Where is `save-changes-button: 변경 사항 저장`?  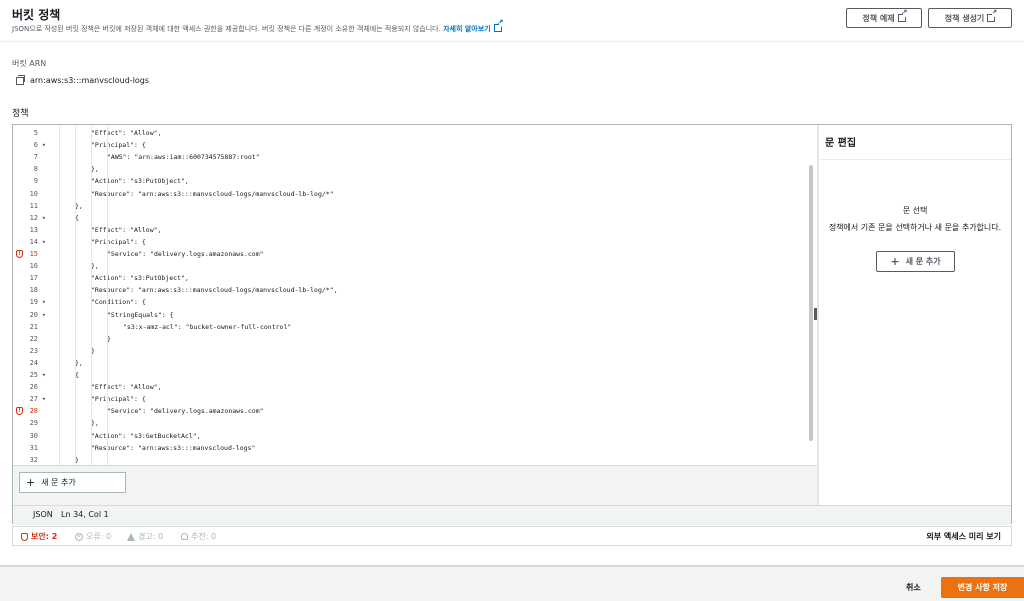
save-changes-button: 변경 사항 저장 is located at coordinates (982, 587).